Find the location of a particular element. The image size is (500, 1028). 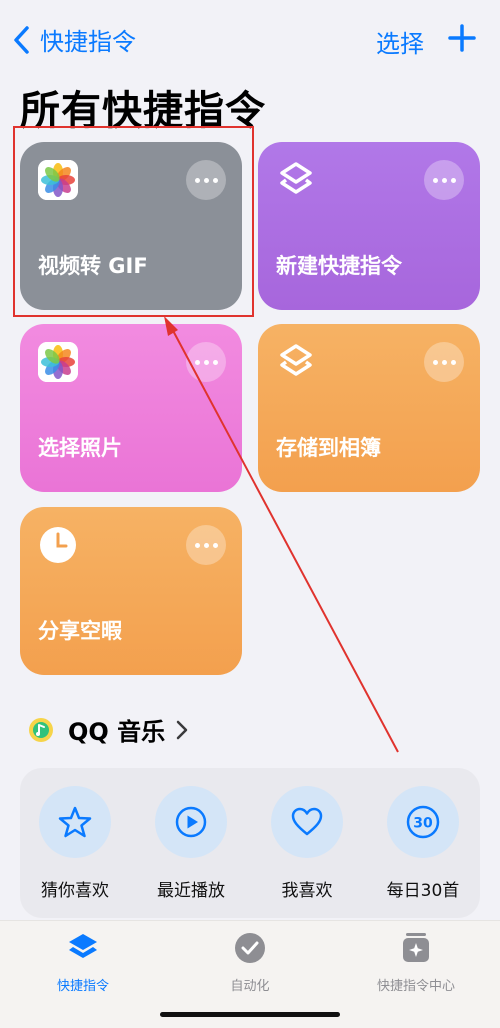

shortcut-card-new-shortcut: 新建快捷指令 is located at coordinates (369, 226).